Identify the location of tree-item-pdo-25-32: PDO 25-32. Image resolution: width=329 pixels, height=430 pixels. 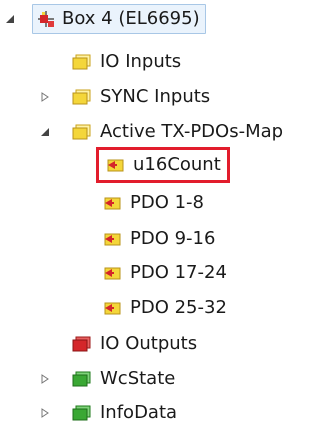
(164, 308).